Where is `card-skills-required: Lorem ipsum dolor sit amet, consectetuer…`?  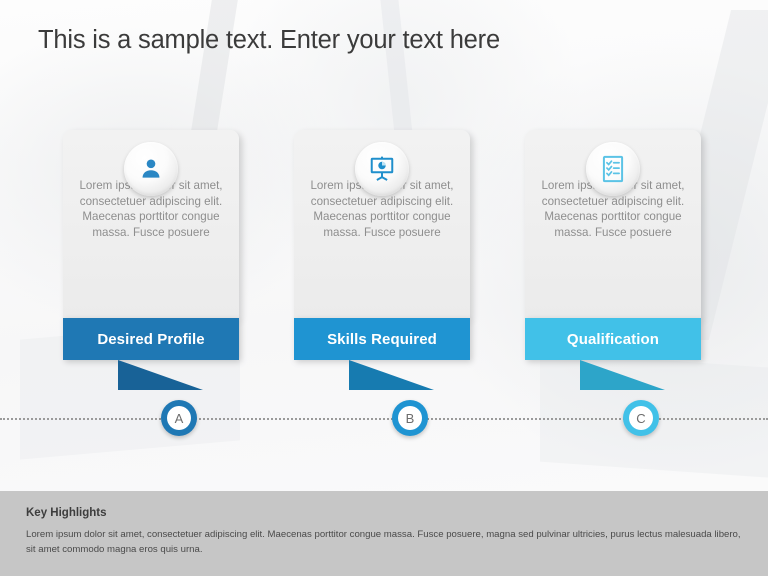
card-skills-required: Lorem ipsum dolor sit amet, consectetuer… is located at coordinates (382, 260).